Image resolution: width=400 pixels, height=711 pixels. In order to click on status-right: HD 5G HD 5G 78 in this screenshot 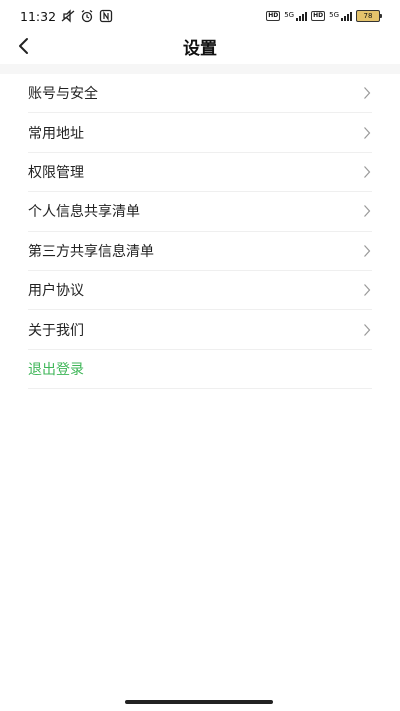, I will do `click(324, 16)`.